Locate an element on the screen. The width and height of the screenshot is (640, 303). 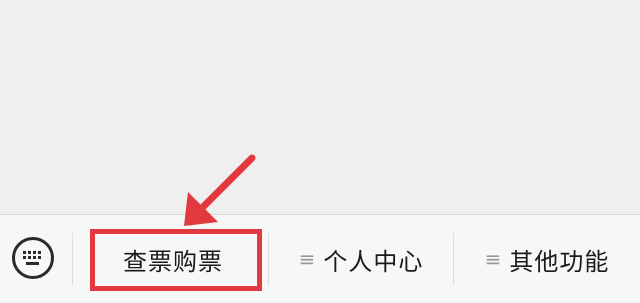
highlight-box is located at coordinates (176, 260).